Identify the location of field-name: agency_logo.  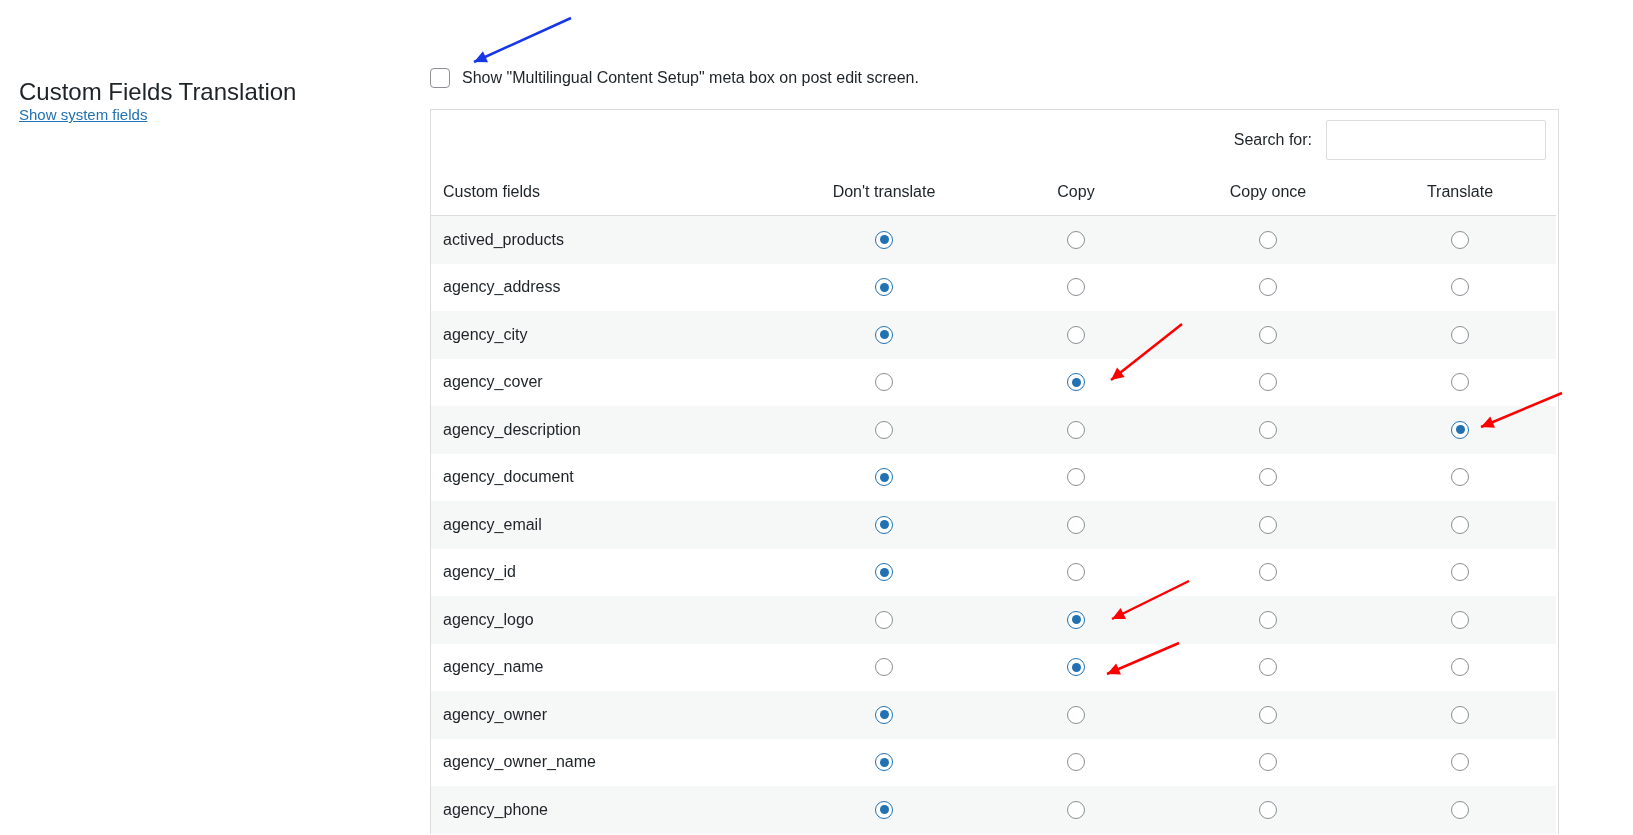
(609, 620).